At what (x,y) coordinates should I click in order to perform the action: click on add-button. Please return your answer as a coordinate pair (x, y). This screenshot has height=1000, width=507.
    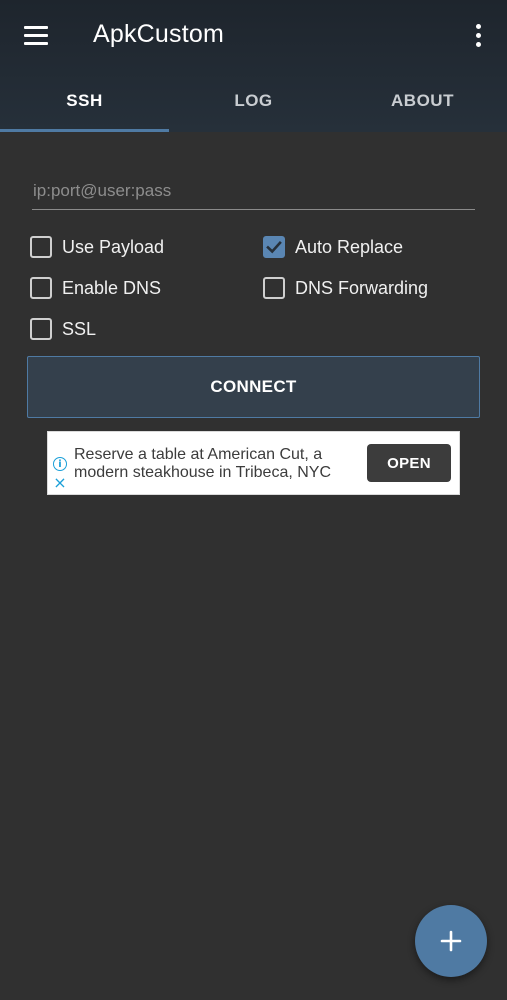
    Looking at the image, I should click on (451, 941).